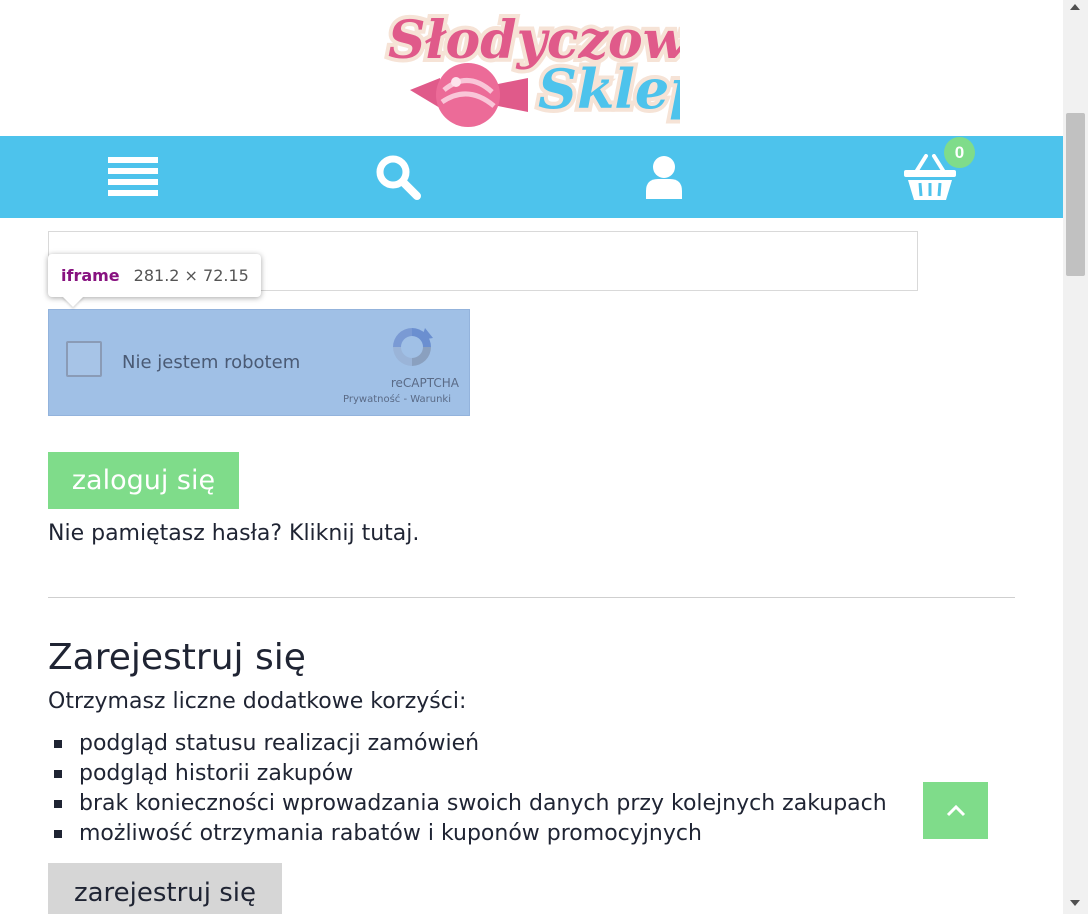 This screenshot has height=914, width=1088. Describe the element at coordinates (73, 301) in the screenshot. I see `tooltip-arrow` at that location.